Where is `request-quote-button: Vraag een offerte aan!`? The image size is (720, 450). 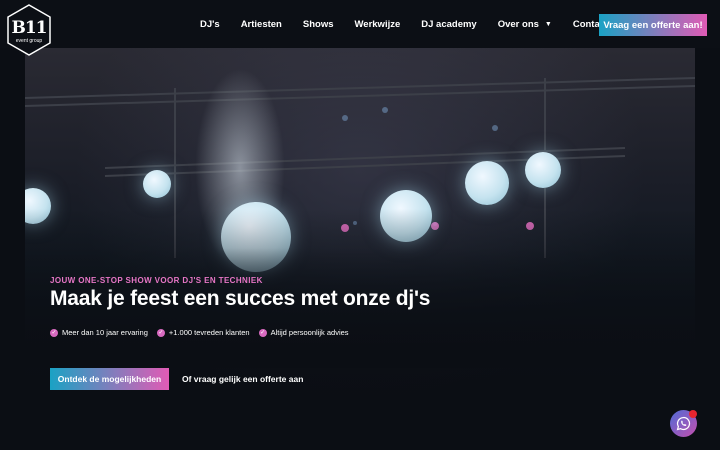 request-quote-button: Vraag een offerte aan! is located at coordinates (653, 25).